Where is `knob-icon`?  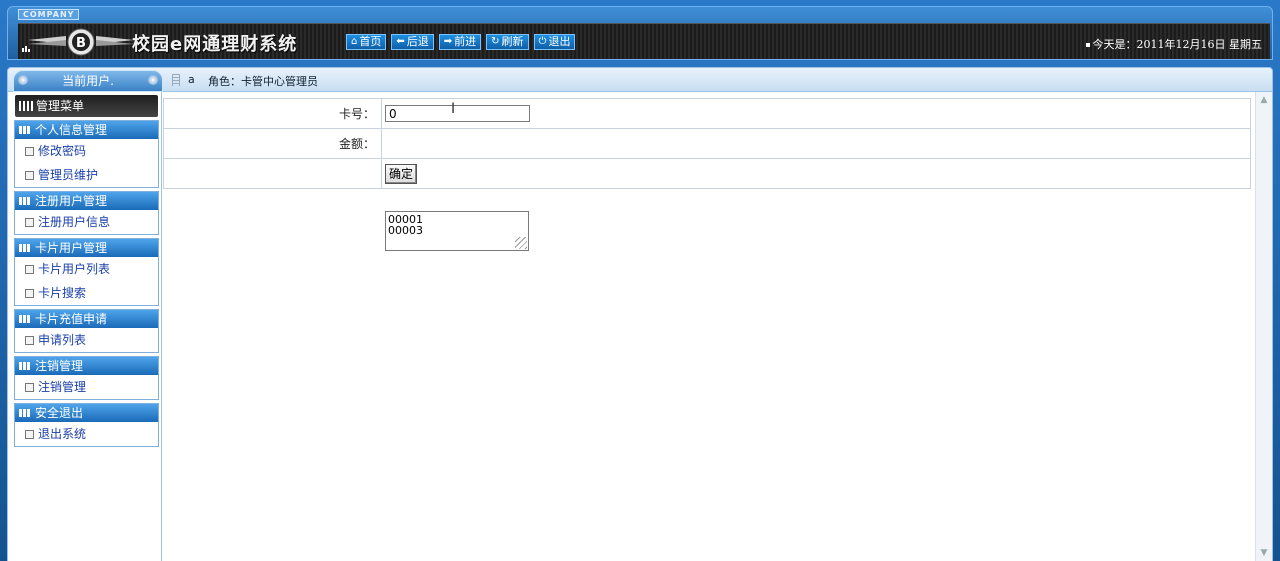 knob-icon is located at coordinates (153, 80).